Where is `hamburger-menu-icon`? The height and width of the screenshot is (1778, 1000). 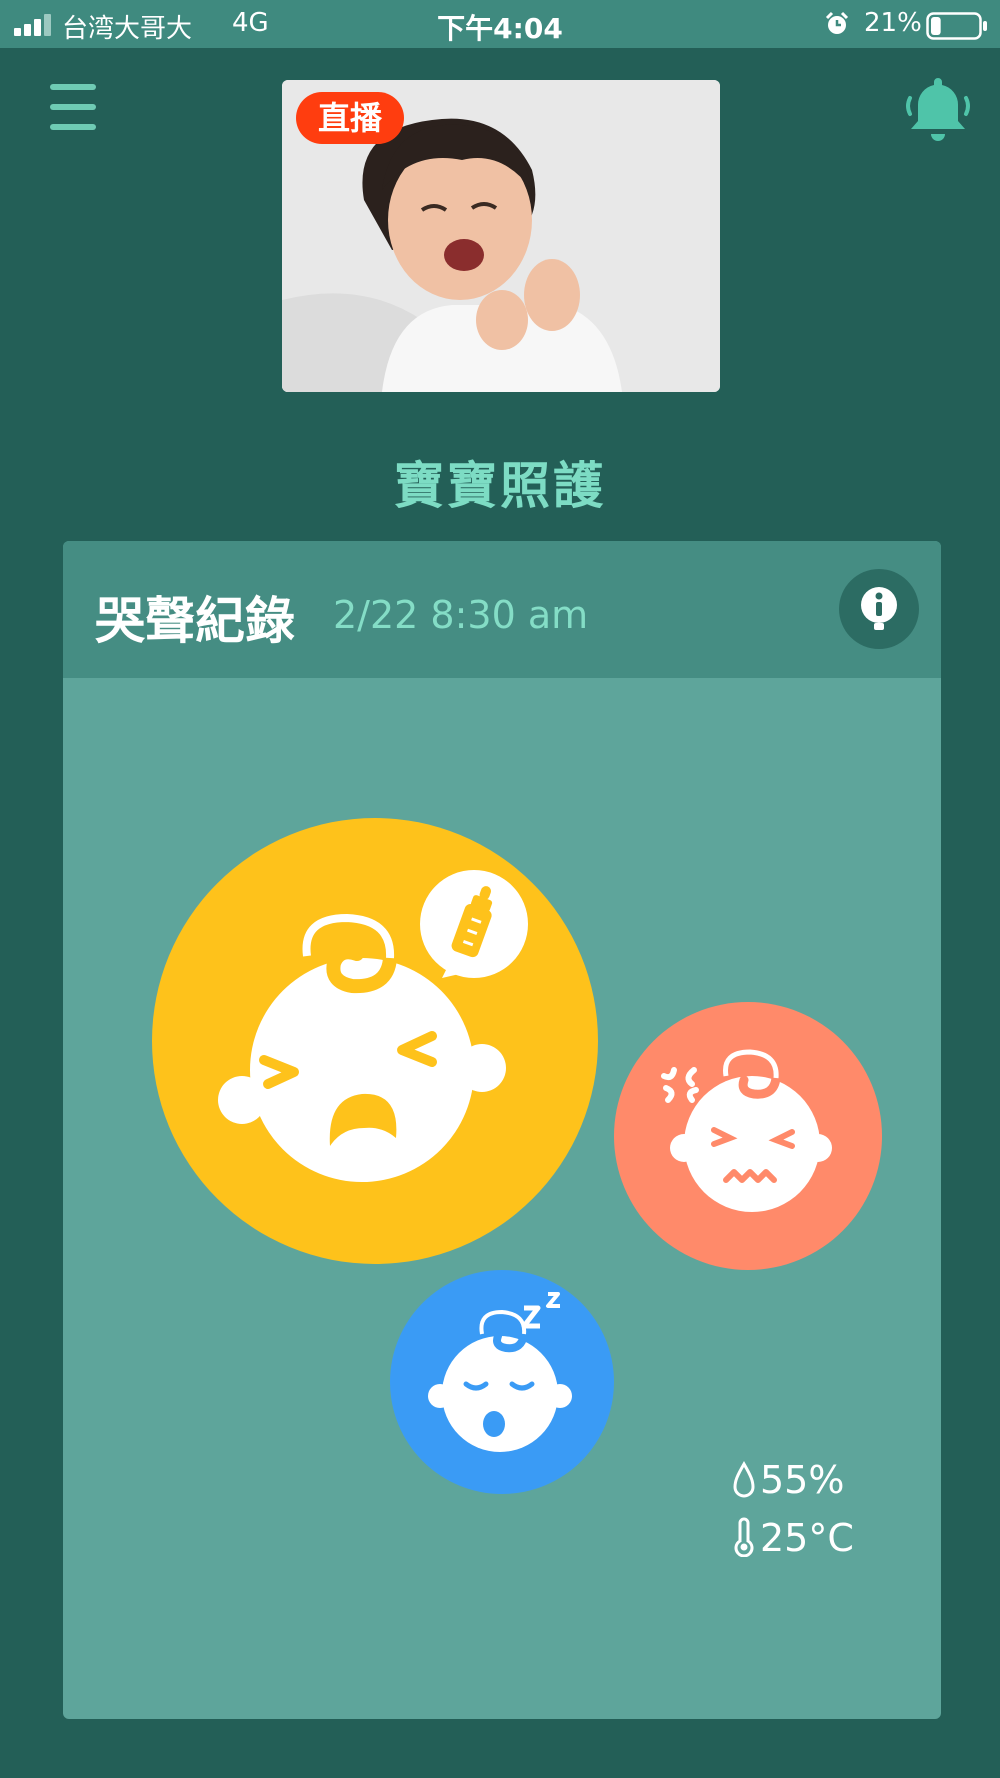
hamburger-menu-icon is located at coordinates (73, 107).